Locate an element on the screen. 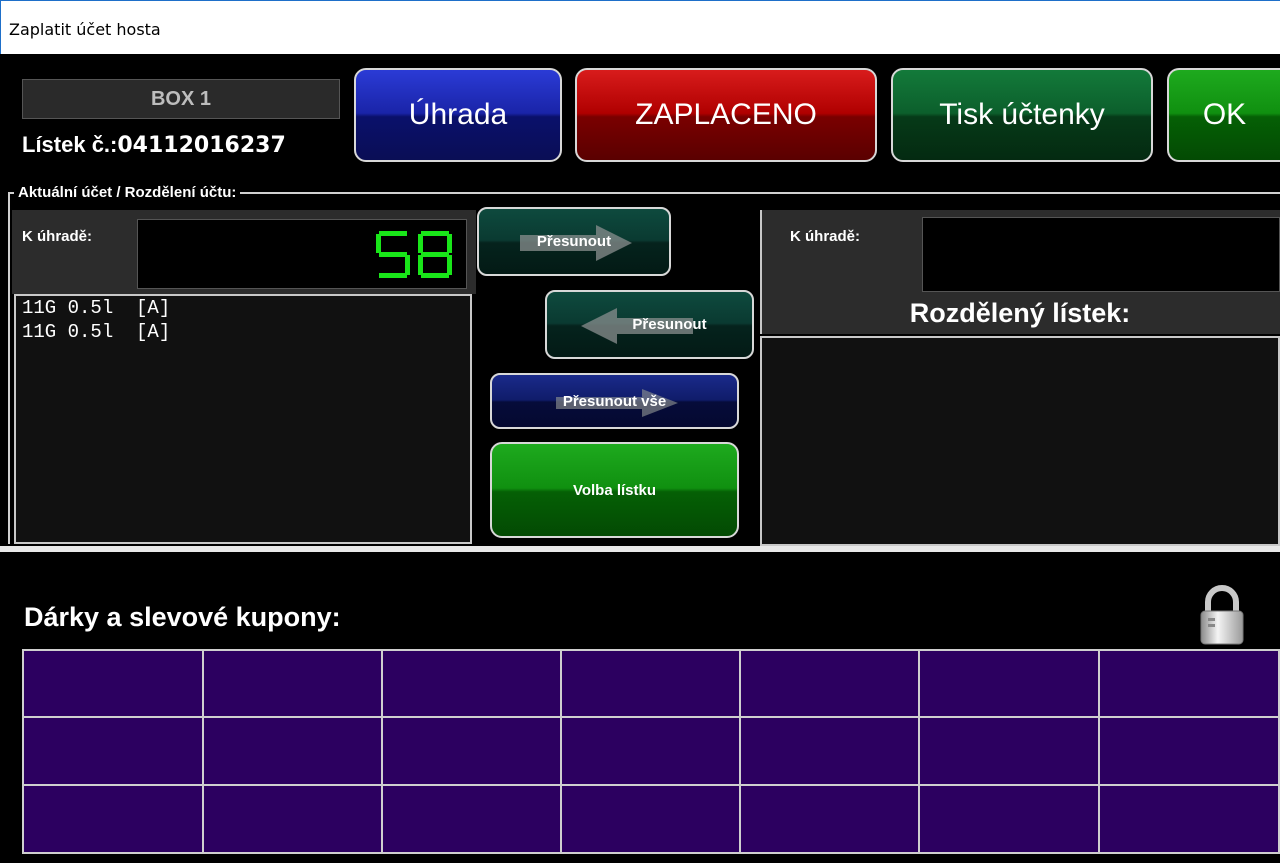 This screenshot has height=863, width=1280. select-ticket-button: Volba lístku is located at coordinates (614, 490).